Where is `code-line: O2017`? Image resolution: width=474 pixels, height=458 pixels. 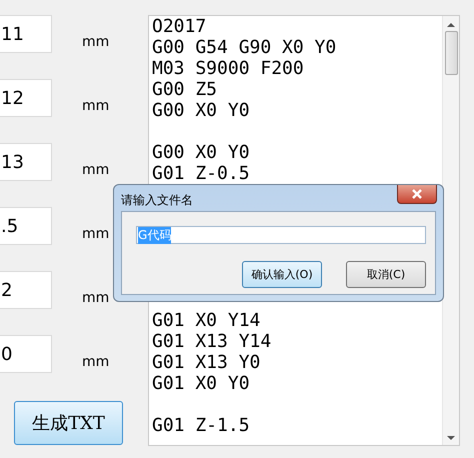 code-line: O2017 is located at coordinates (180, 26).